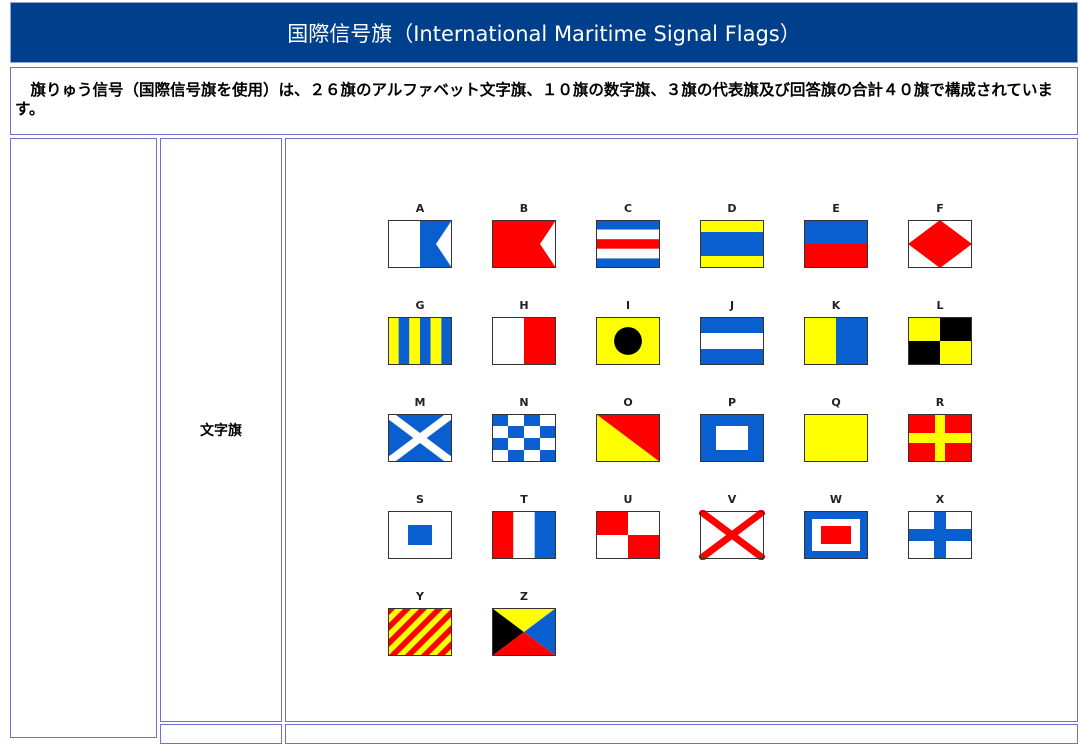  Describe the element at coordinates (732, 208) in the screenshot. I see `flag-letter: D` at that location.